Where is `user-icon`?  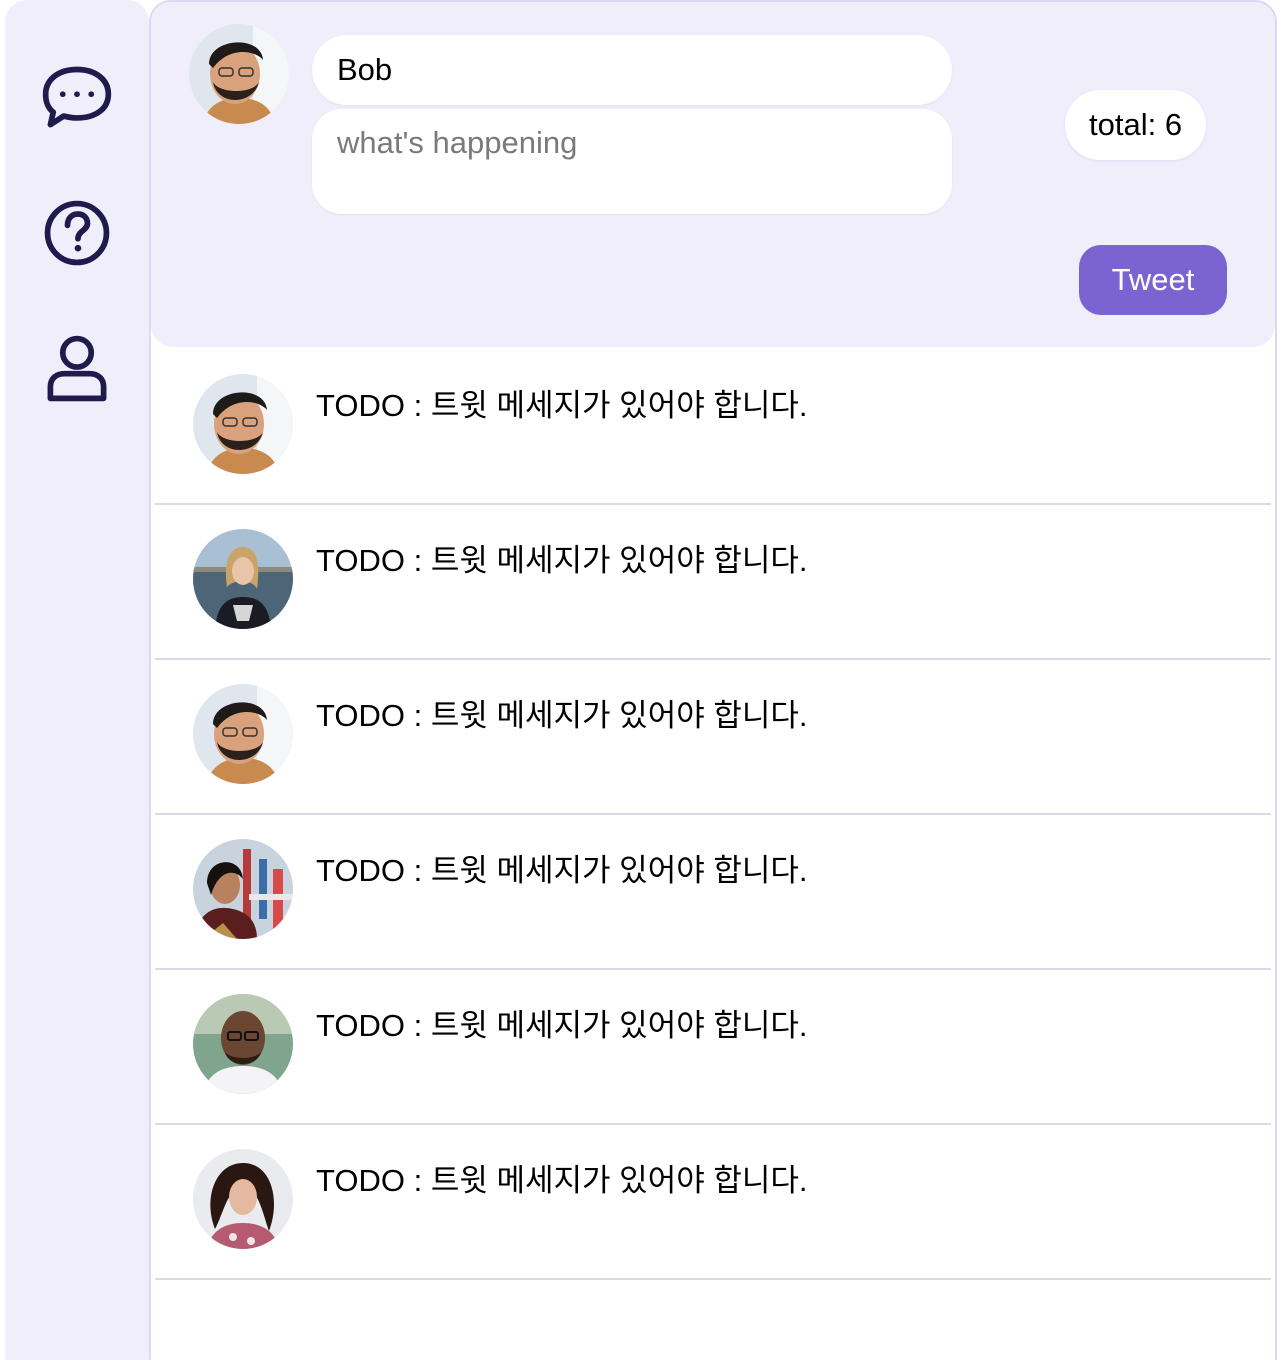
user-icon is located at coordinates (77, 368).